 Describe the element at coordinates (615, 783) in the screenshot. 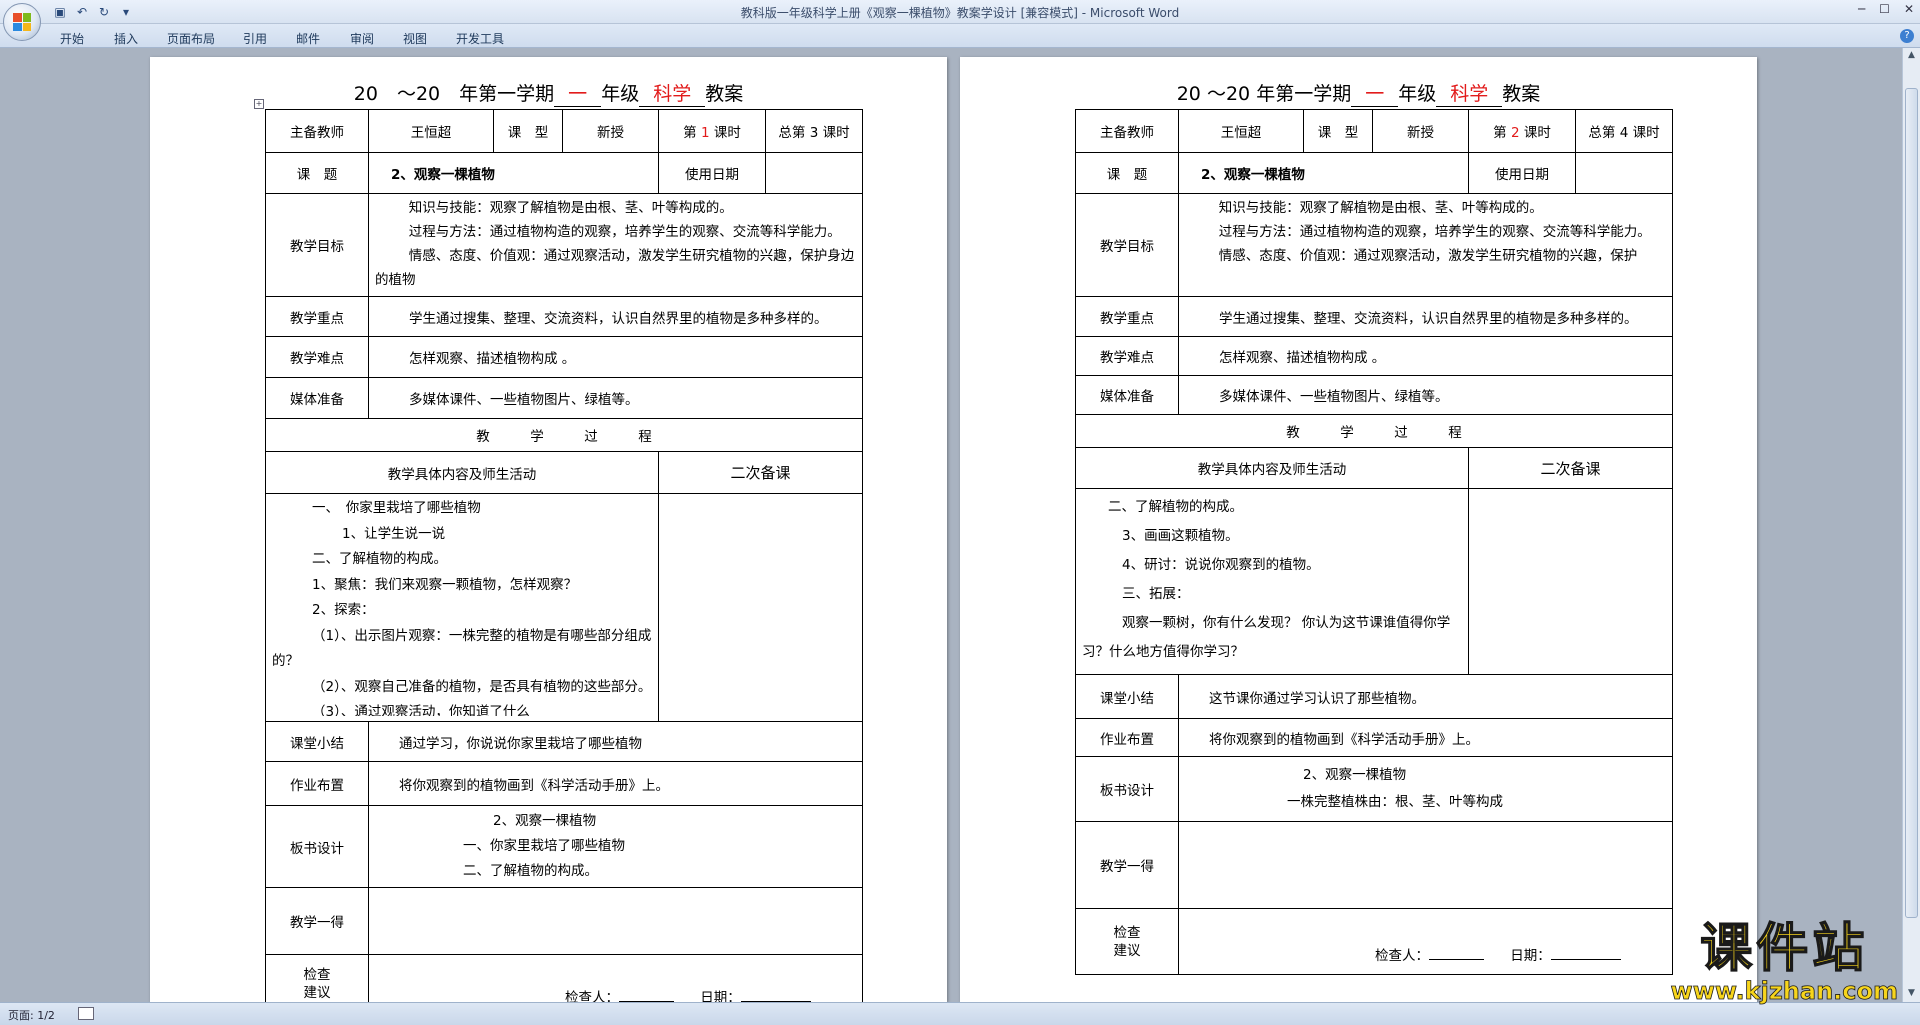

I see `homework-text: 将你观察到的植物画到《科学活动手册》上。` at that location.